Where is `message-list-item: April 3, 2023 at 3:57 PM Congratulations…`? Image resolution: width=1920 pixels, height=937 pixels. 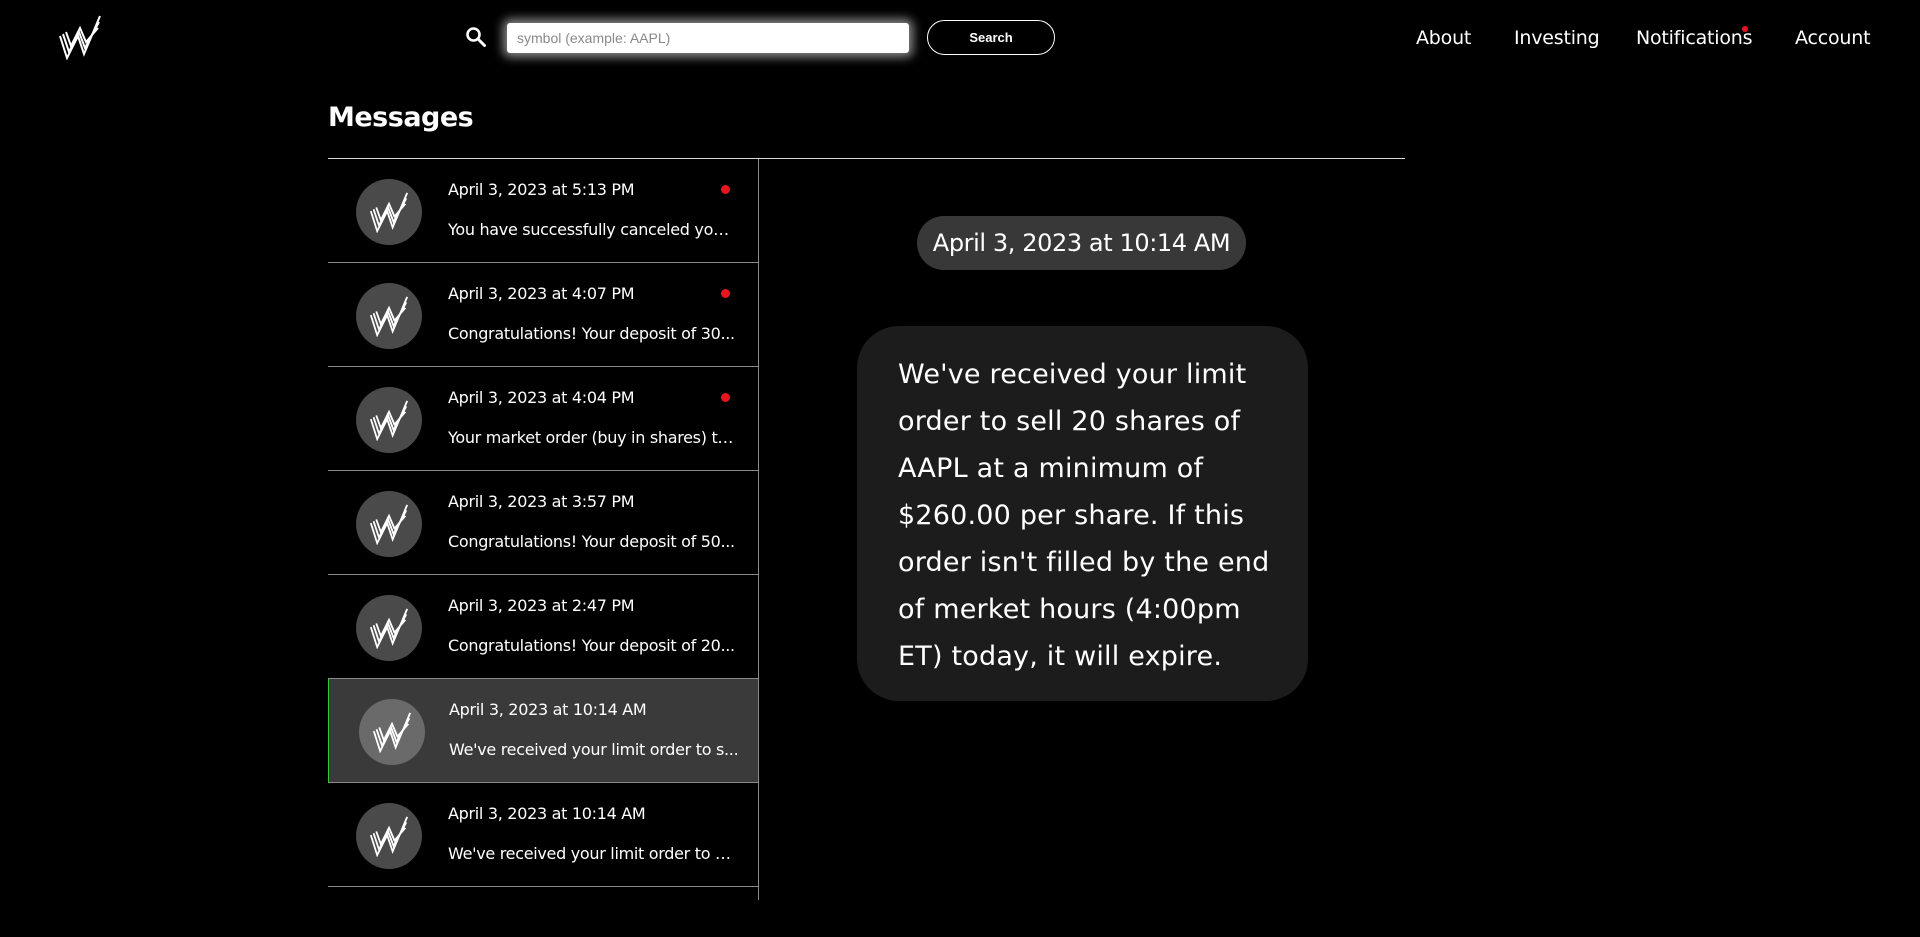
message-list-item: April 3, 2023 at 3:57 PM Congratulations… is located at coordinates (543, 523).